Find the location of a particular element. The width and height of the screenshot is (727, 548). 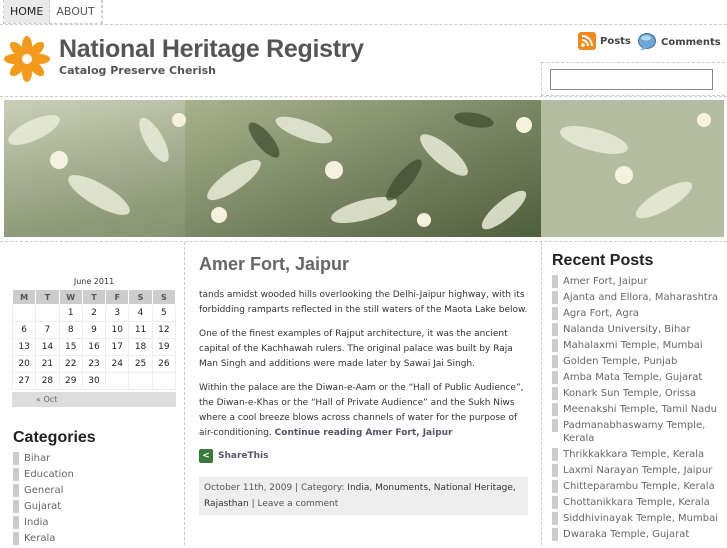

recent-post-link: Thrikkakkara Temple, Kerala is located at coordinates (637, 454).